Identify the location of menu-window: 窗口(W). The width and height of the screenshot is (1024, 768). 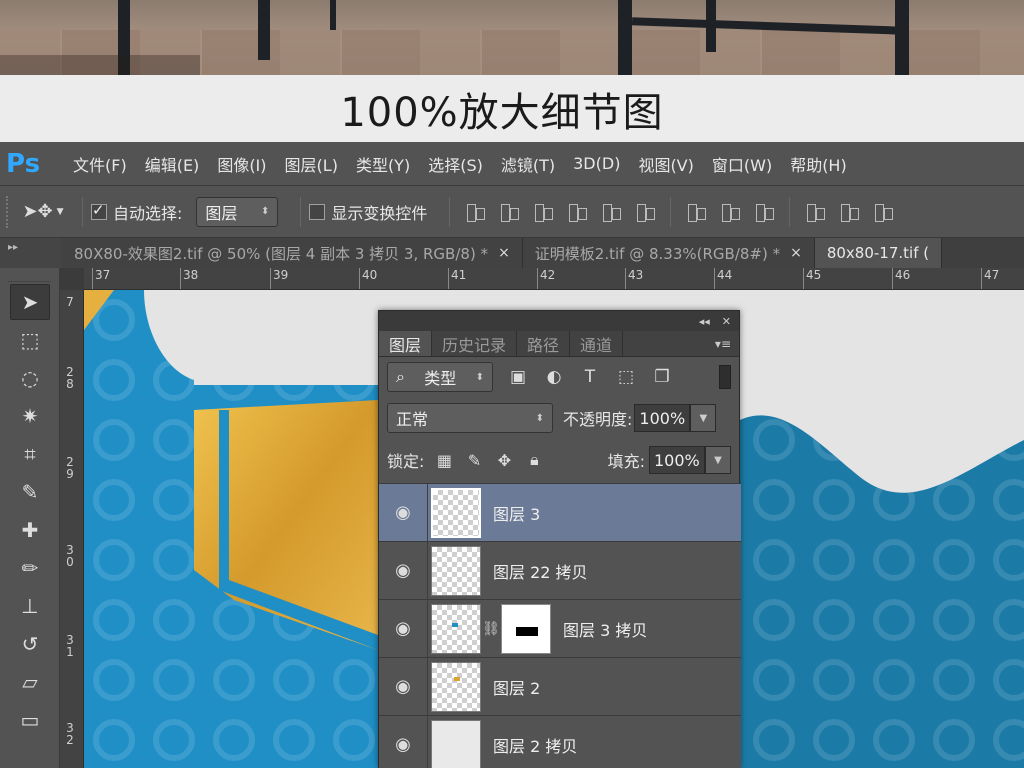
(742, 164).